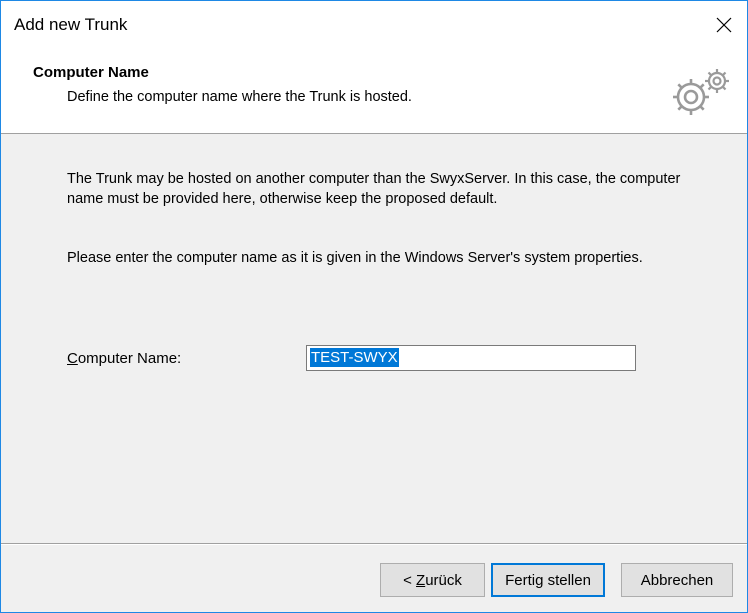 The width and height of the screenshot is (748, 613). What do you see at coordinates (471, 358) in the screenshot?
I see `computer-name-input: TEST-SWYX` at bounding box center [471, 358].